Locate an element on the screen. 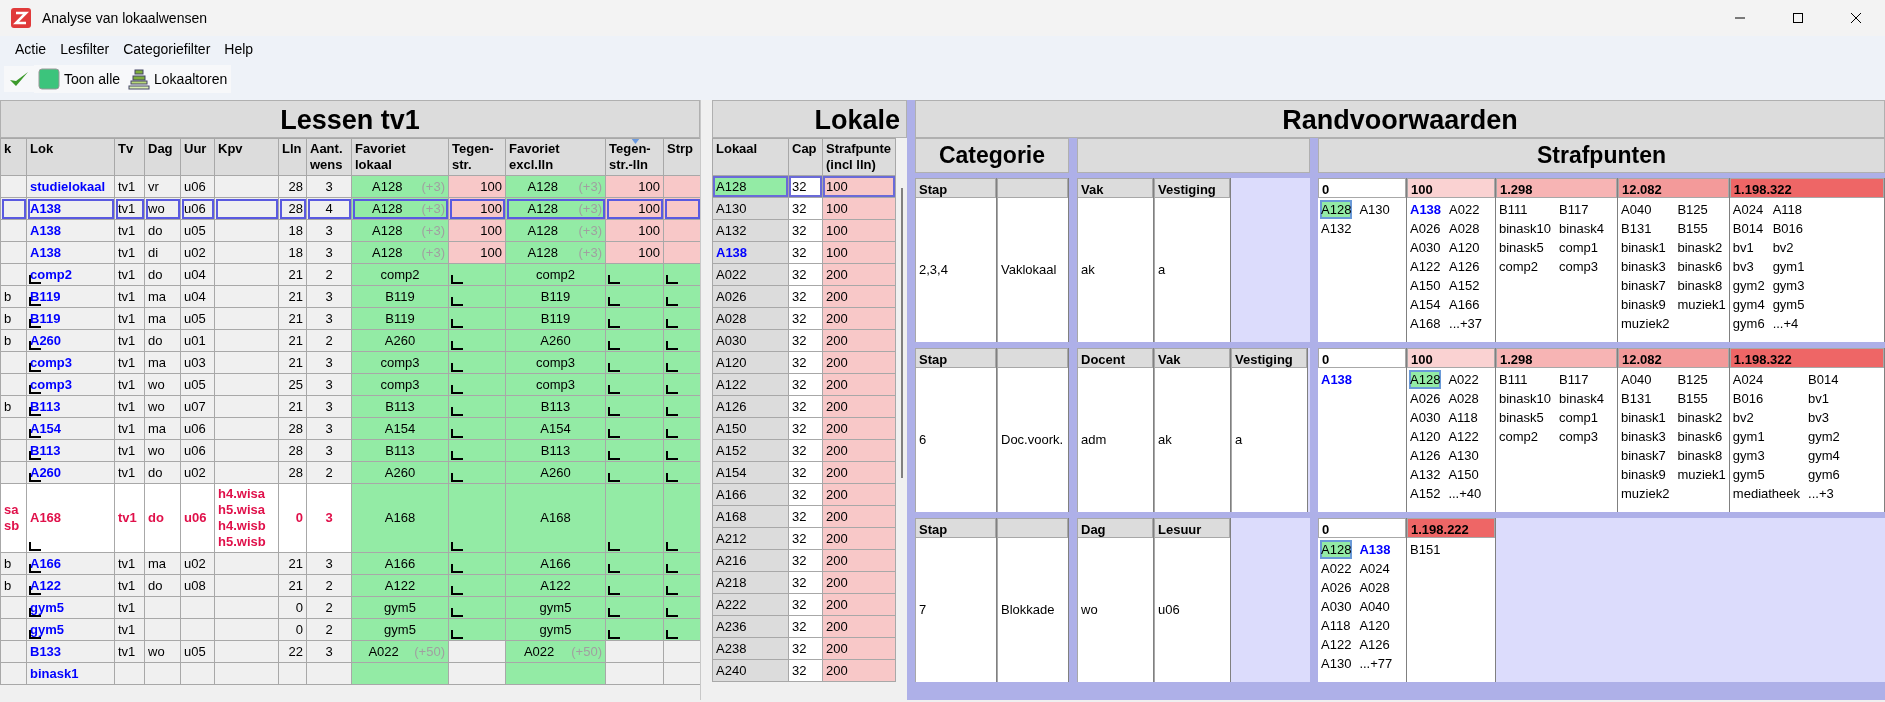 This screenshot has width=1885, height=702. room-item: A150 is located at coordinates (1426, 285).